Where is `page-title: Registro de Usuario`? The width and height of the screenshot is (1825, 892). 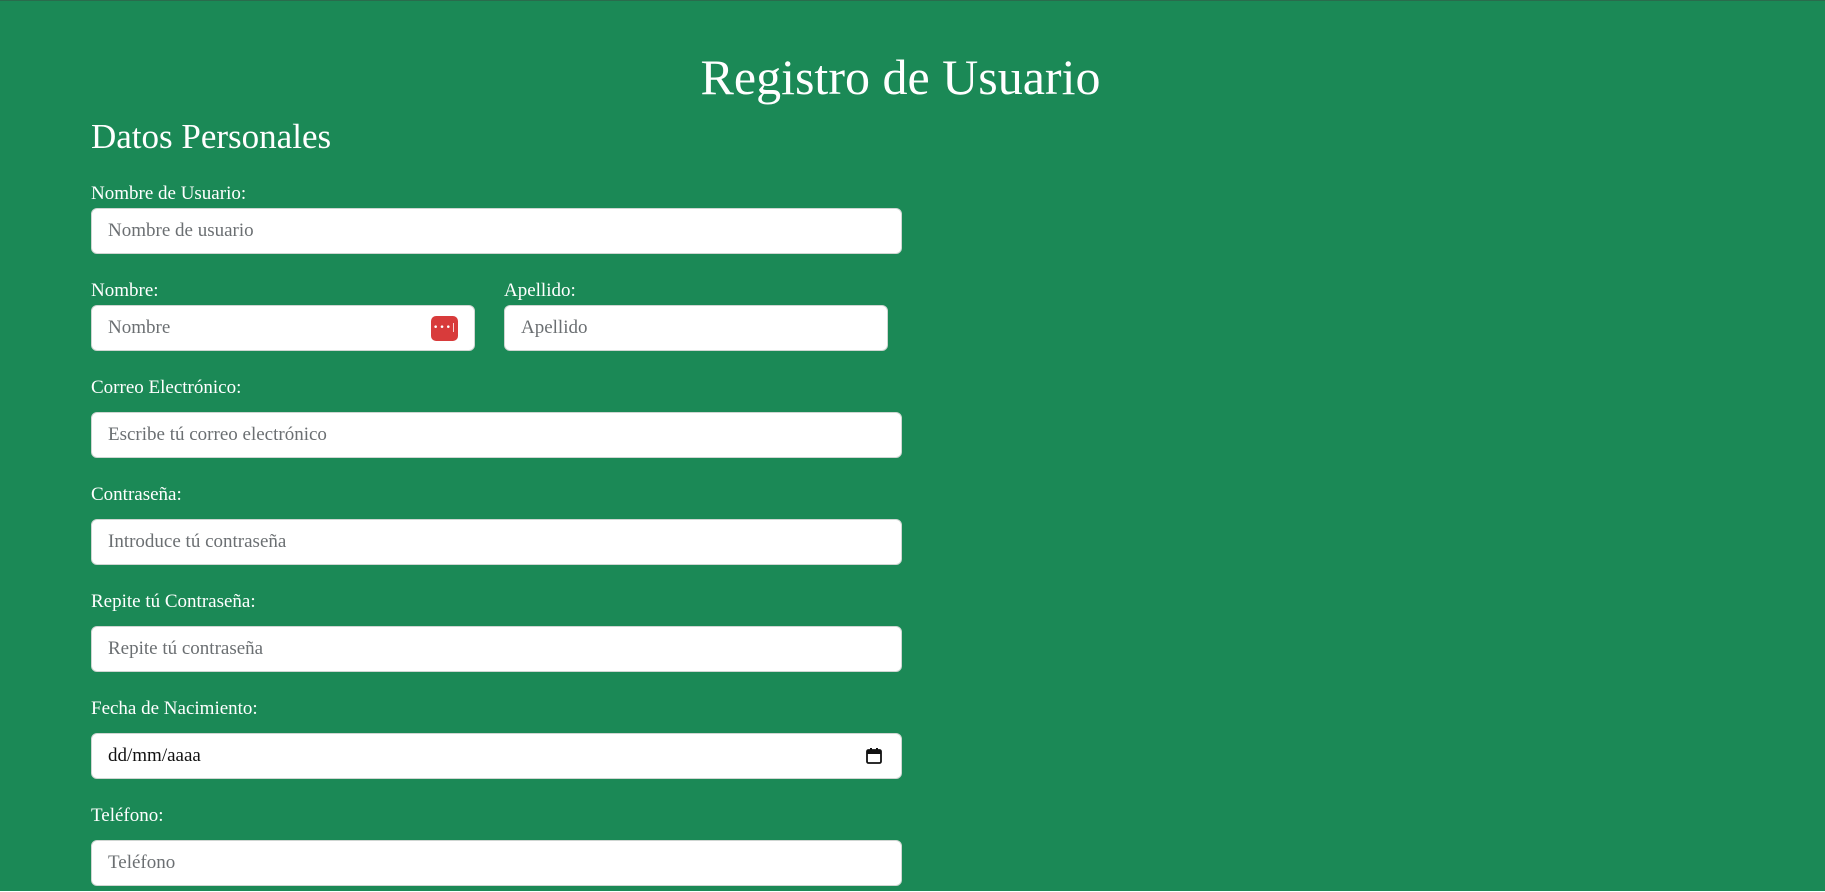 page-title: Registro de Usuario is located at coordinates (900, 77).